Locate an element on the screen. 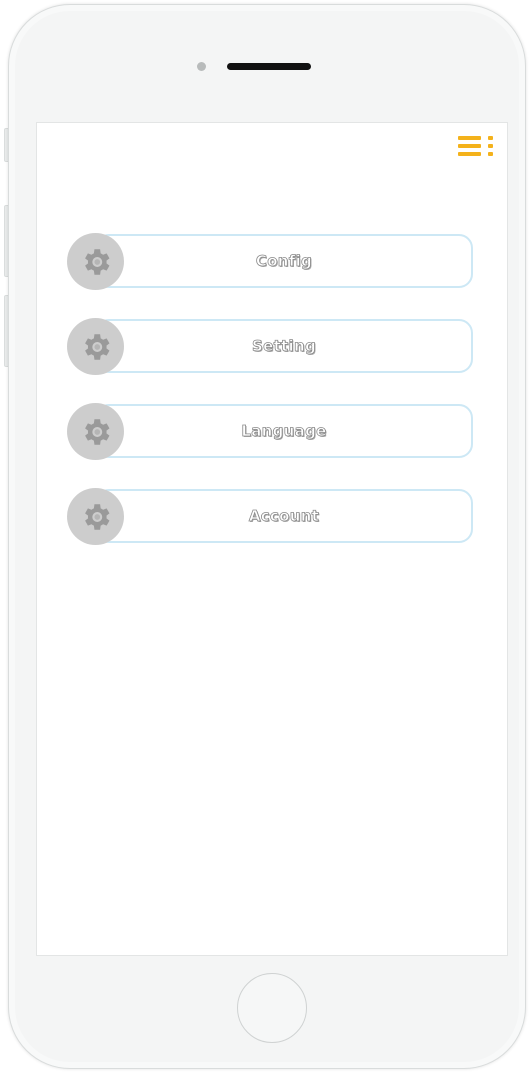 Image resolution: width=530 pixels, height=1075 pixels. menu-item-label: Setting is located at coordinates (284, 346).